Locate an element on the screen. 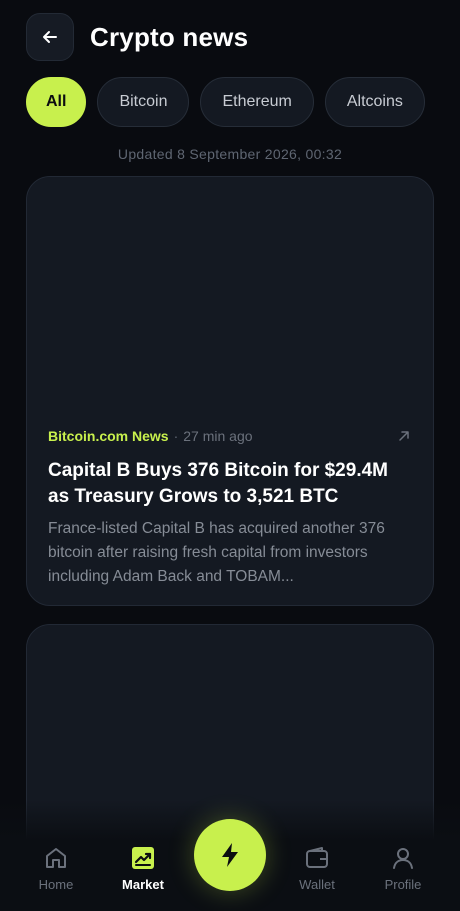 The width and height of the screenshot is (460, 911). header: Crypto news is located at coordinates (137, 37).